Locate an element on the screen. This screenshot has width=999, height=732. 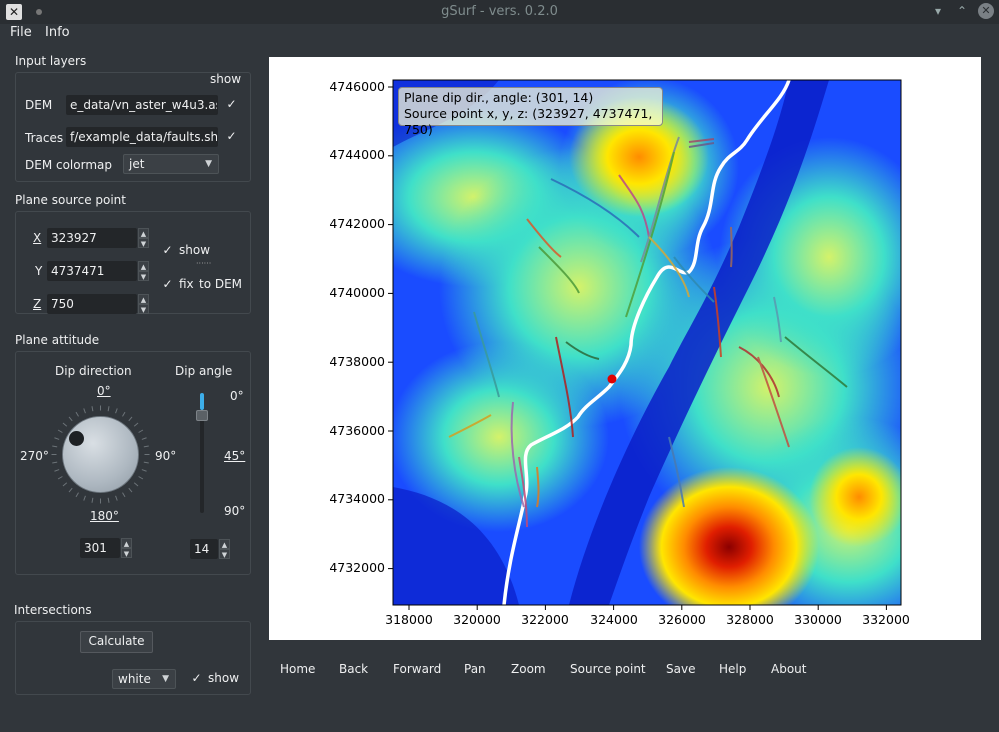
x-stepper: ▲ ▼ is located at coordinates (143, 238).